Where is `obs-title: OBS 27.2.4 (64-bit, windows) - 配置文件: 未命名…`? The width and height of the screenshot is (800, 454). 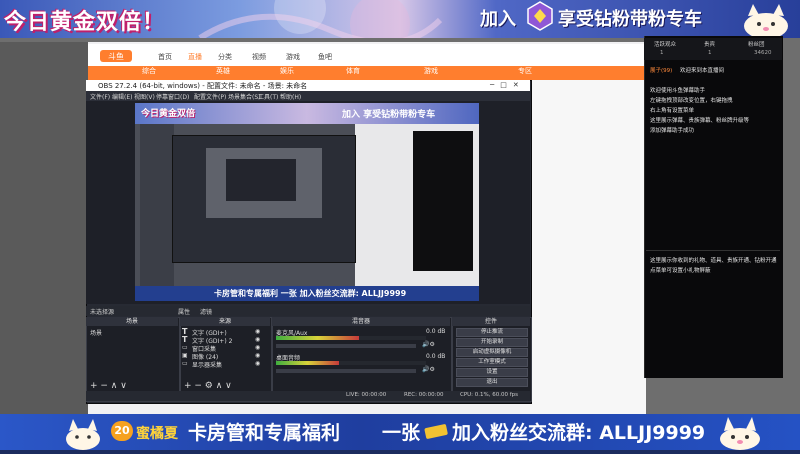 obs-title: OBS 27.2.4 (64-bit, windows) - 配置文件: 未命名… is located at coordinates (203, 86).